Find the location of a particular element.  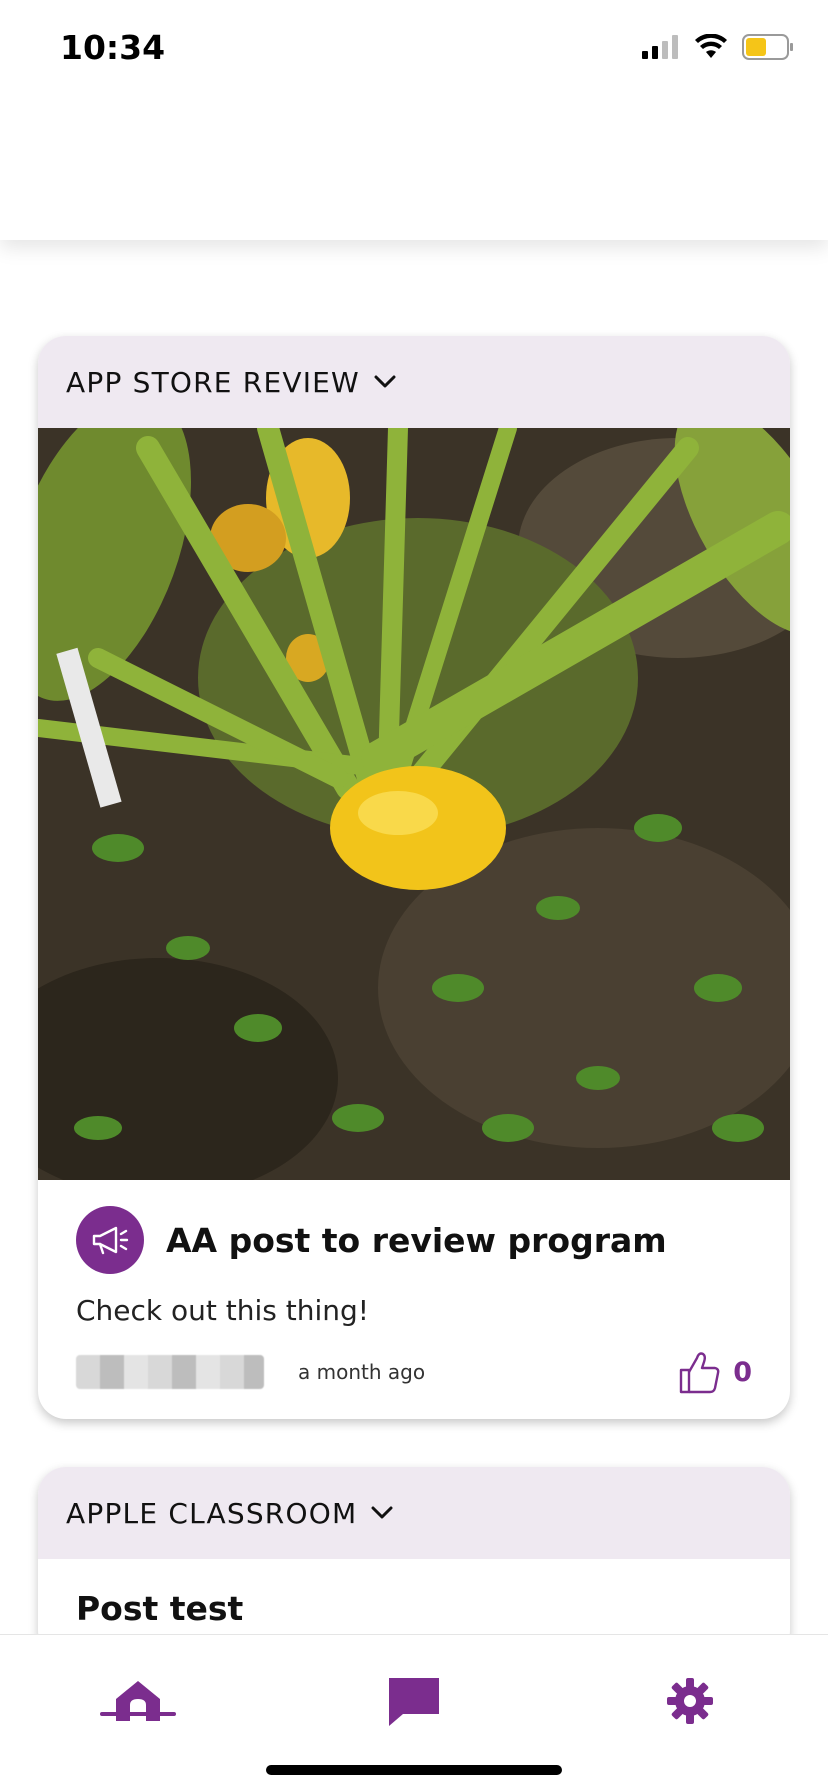

chat-bubble-icon is located at coordinates (414, 1702).